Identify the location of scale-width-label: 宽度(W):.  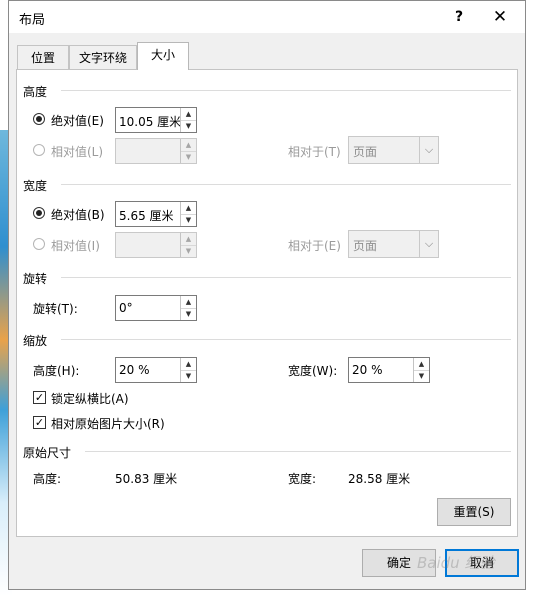
(313, 371).